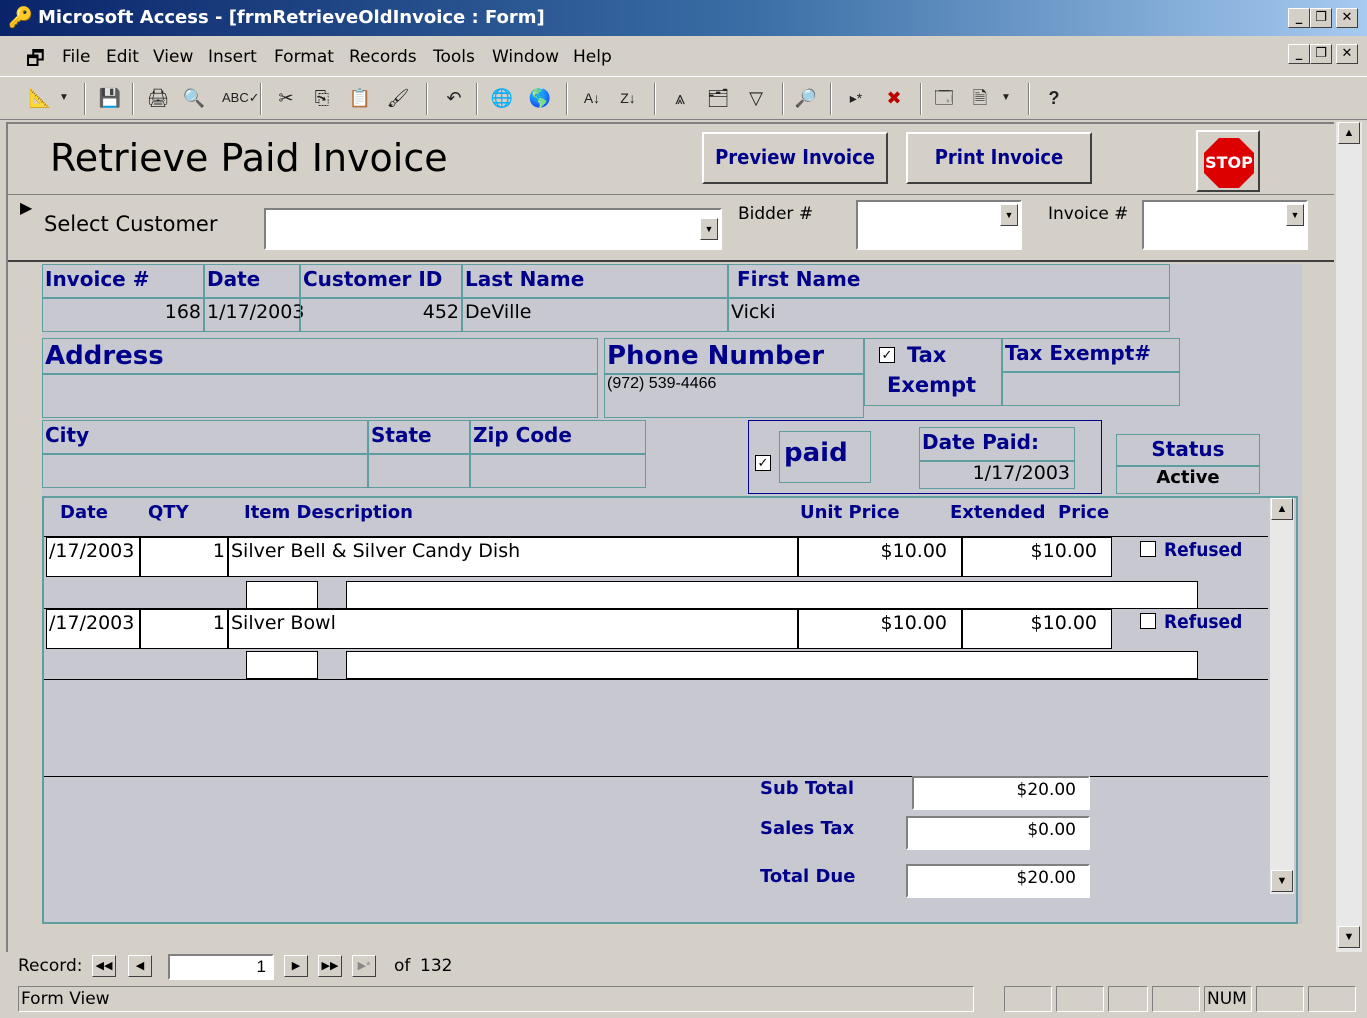  Describe the element at coordinates (763, 463) in the screenshot. I see `paid-checkbox: ✓` at that location.